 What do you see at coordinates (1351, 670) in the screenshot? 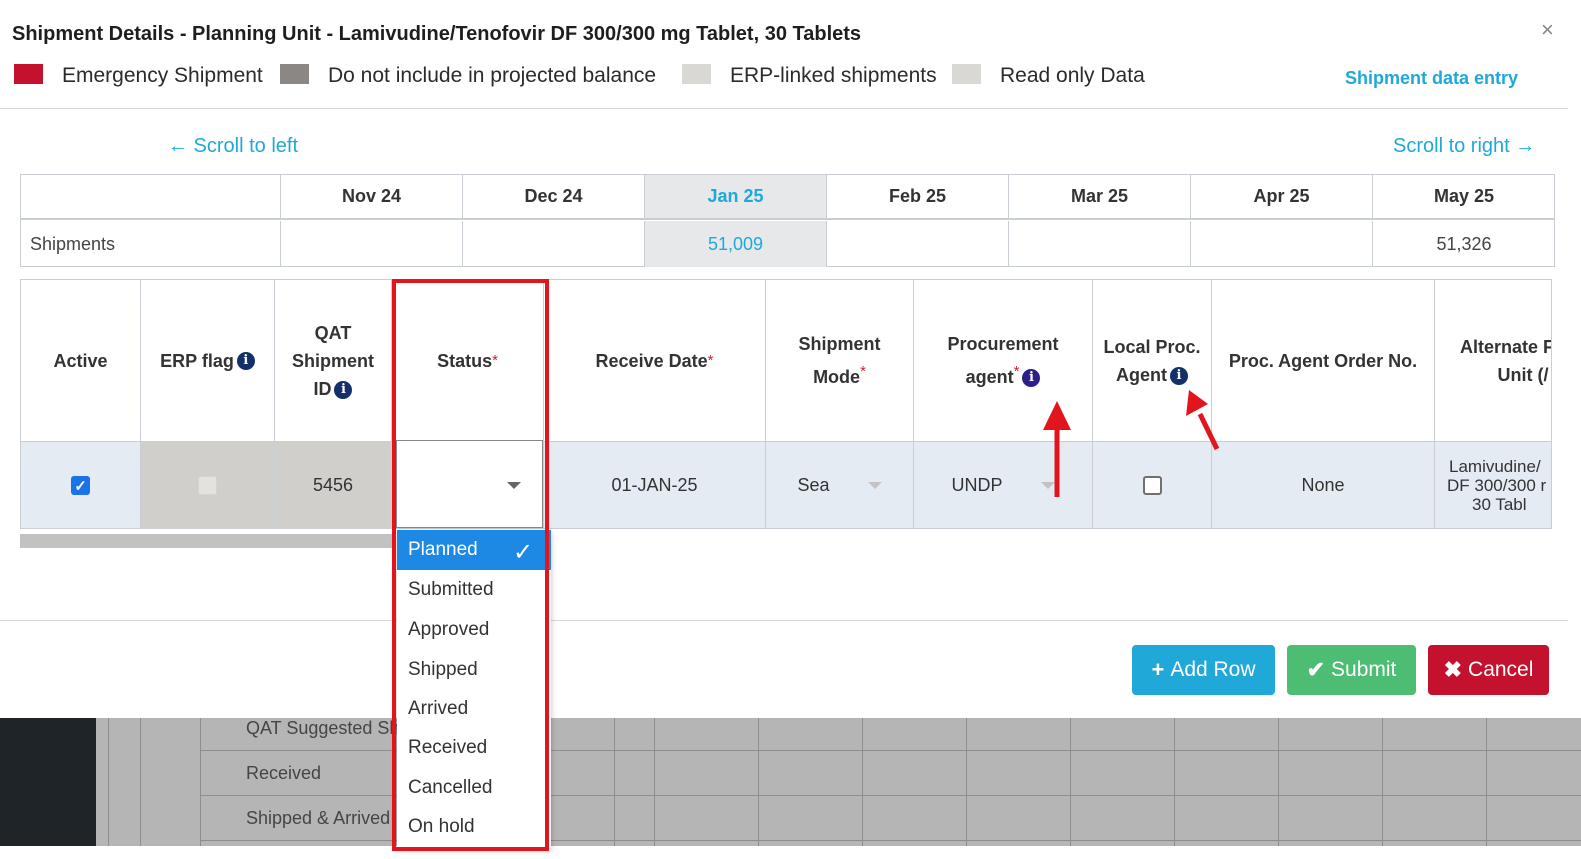
I see `submit-button: ✔ Submit` at bounding box center [1351, 670].